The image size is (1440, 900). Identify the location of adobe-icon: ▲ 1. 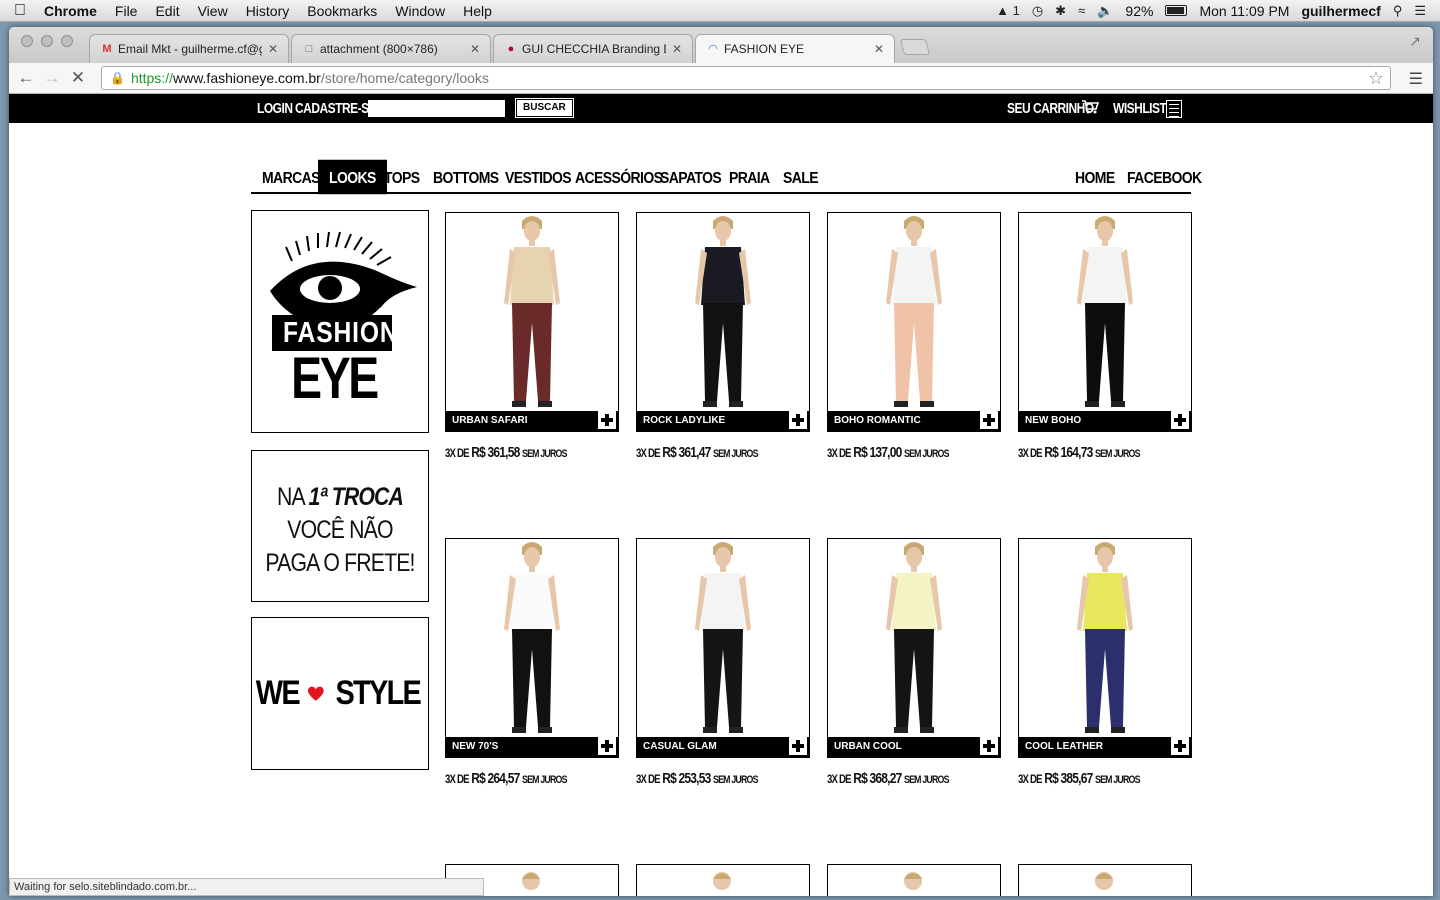
(1008, 10).